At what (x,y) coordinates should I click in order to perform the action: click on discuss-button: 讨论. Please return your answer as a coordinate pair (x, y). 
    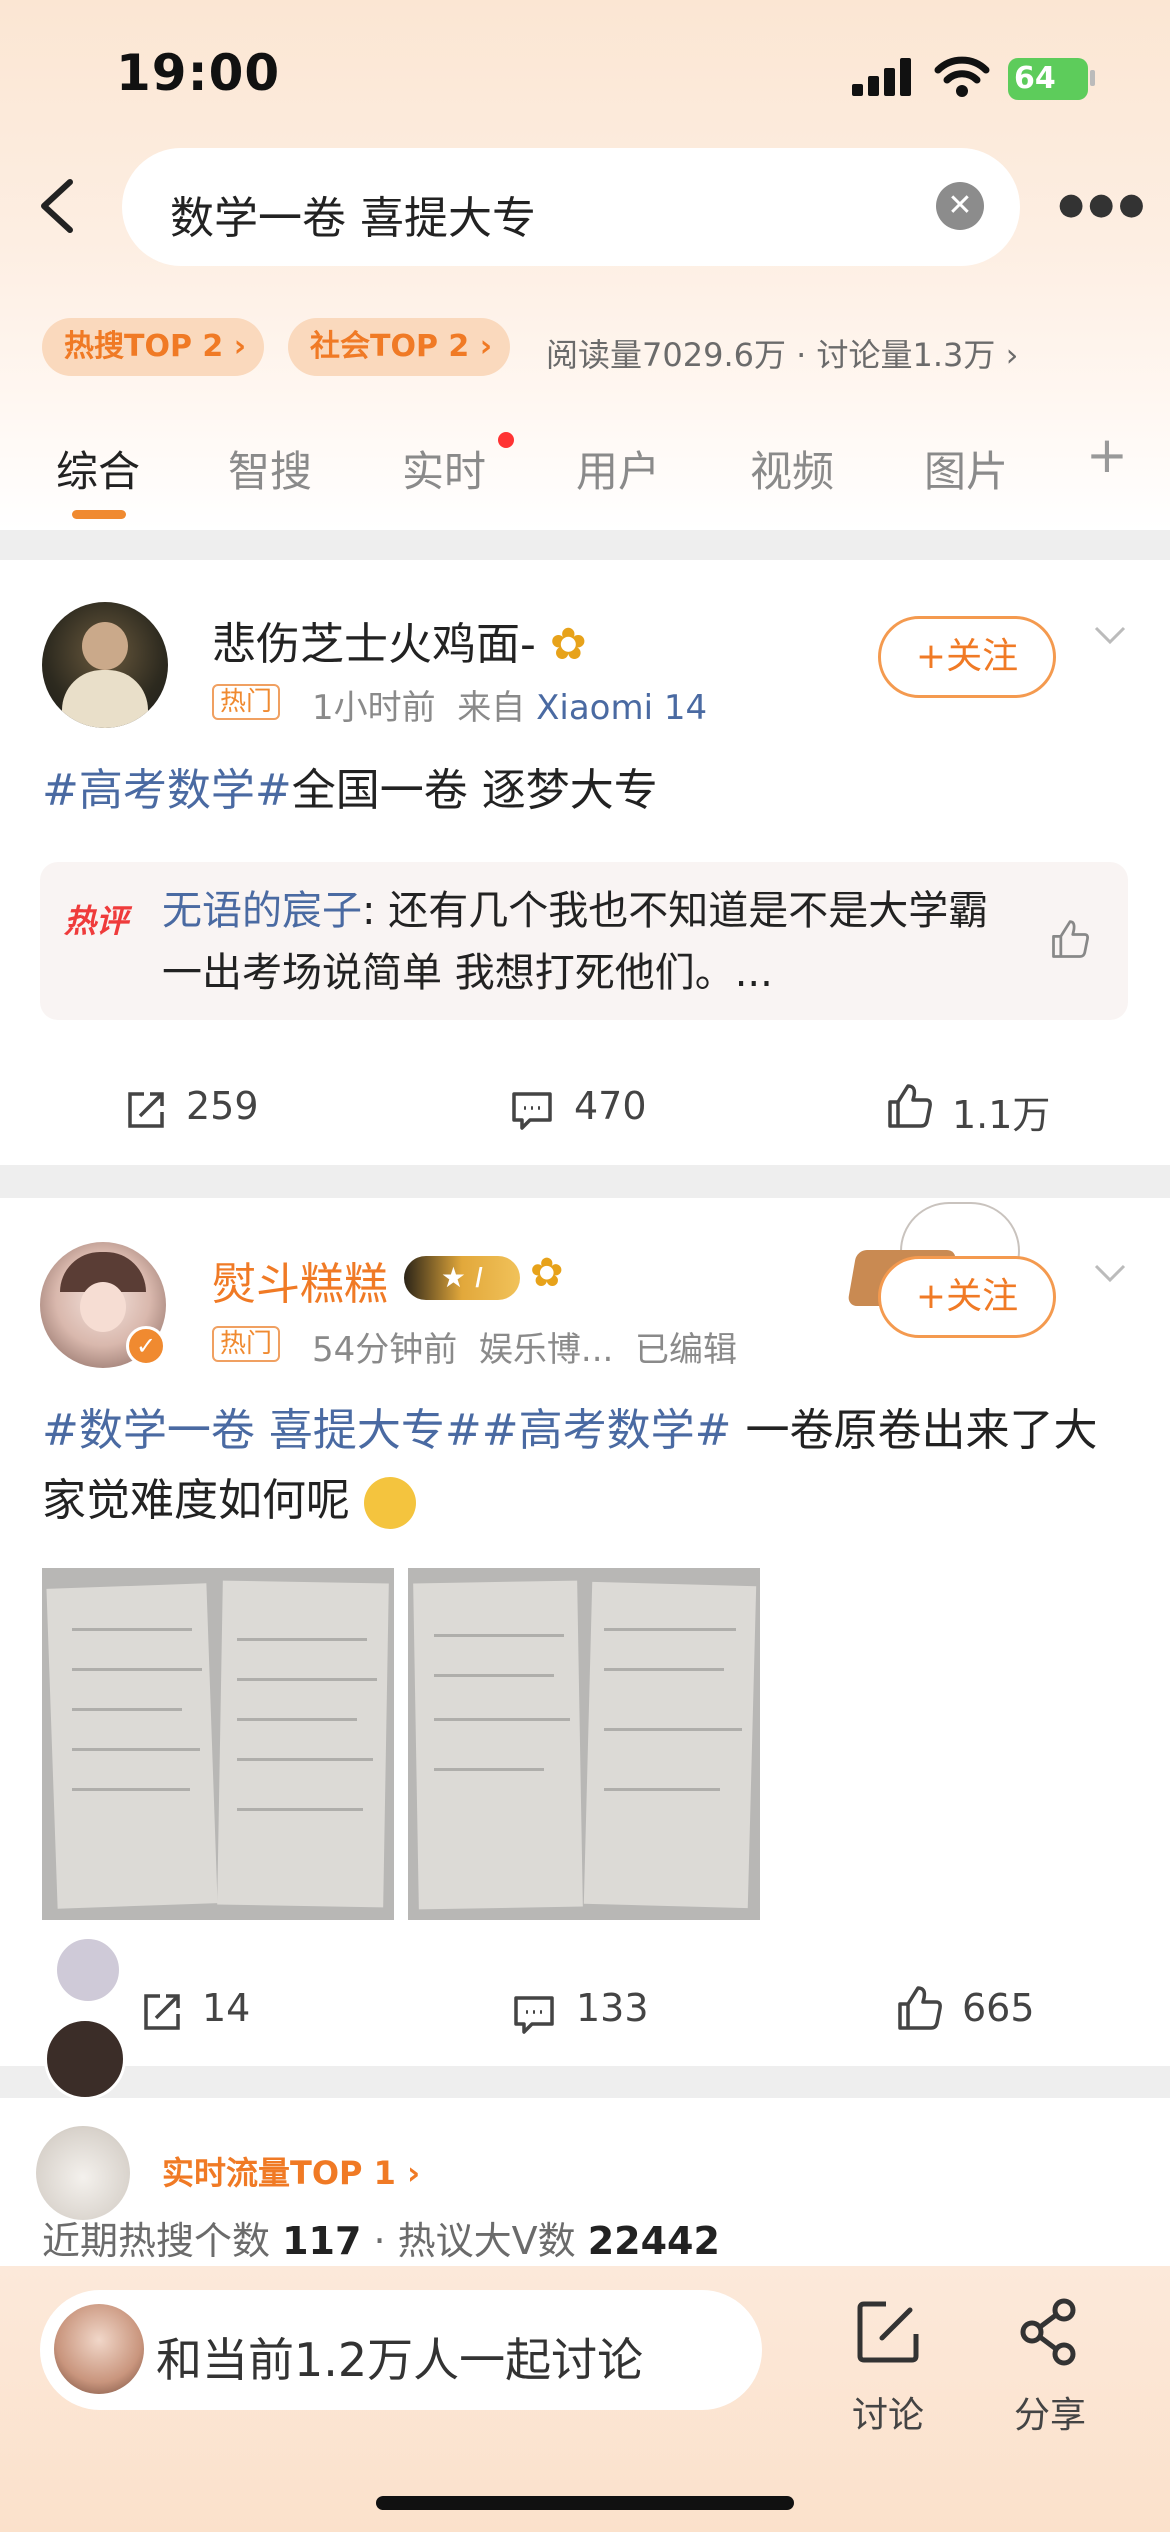
    Looking at the image, I should click on (888, 2359).